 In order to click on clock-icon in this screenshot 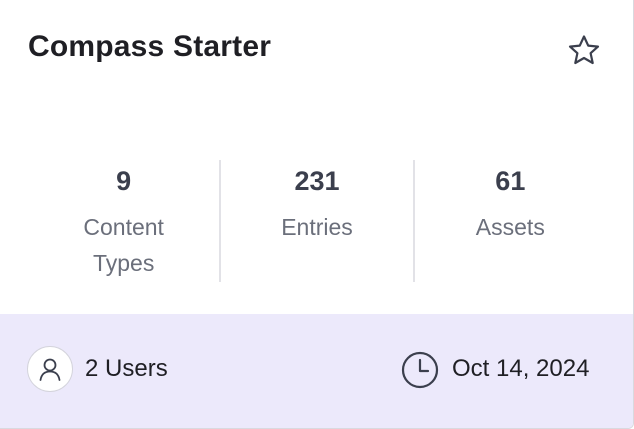, I will do `click(420, 370)`.